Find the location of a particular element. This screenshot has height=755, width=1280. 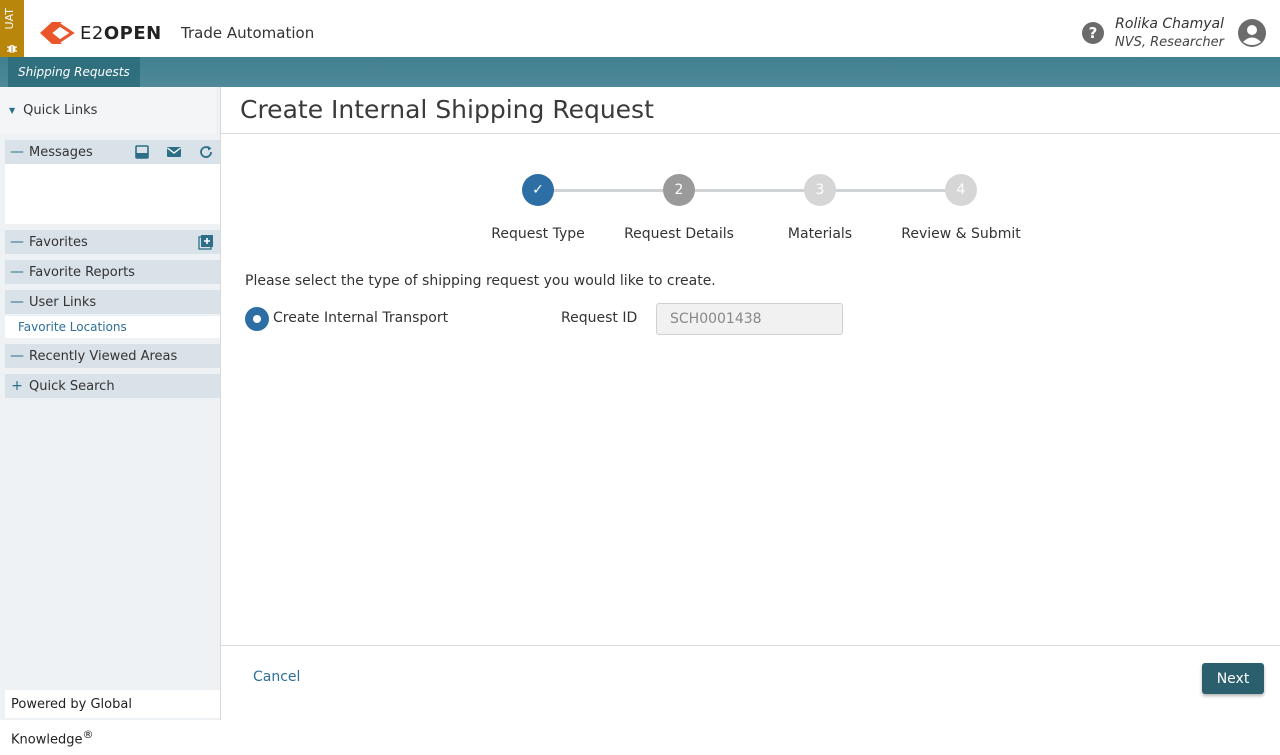

section-quick-search: + Quick Search is located at coordinates (112, 386).